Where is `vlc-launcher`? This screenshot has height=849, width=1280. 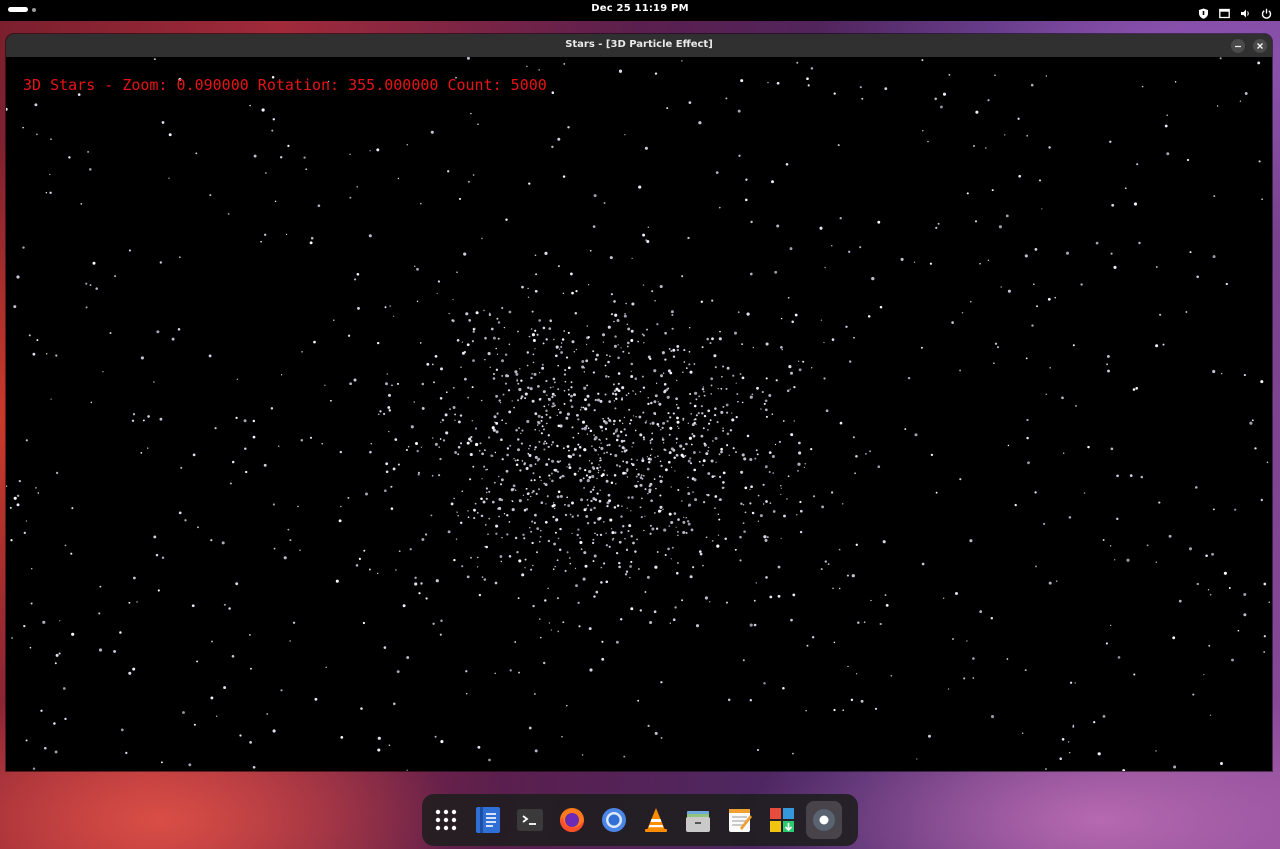 vlc-launcher is located at coordinates (656, 820).